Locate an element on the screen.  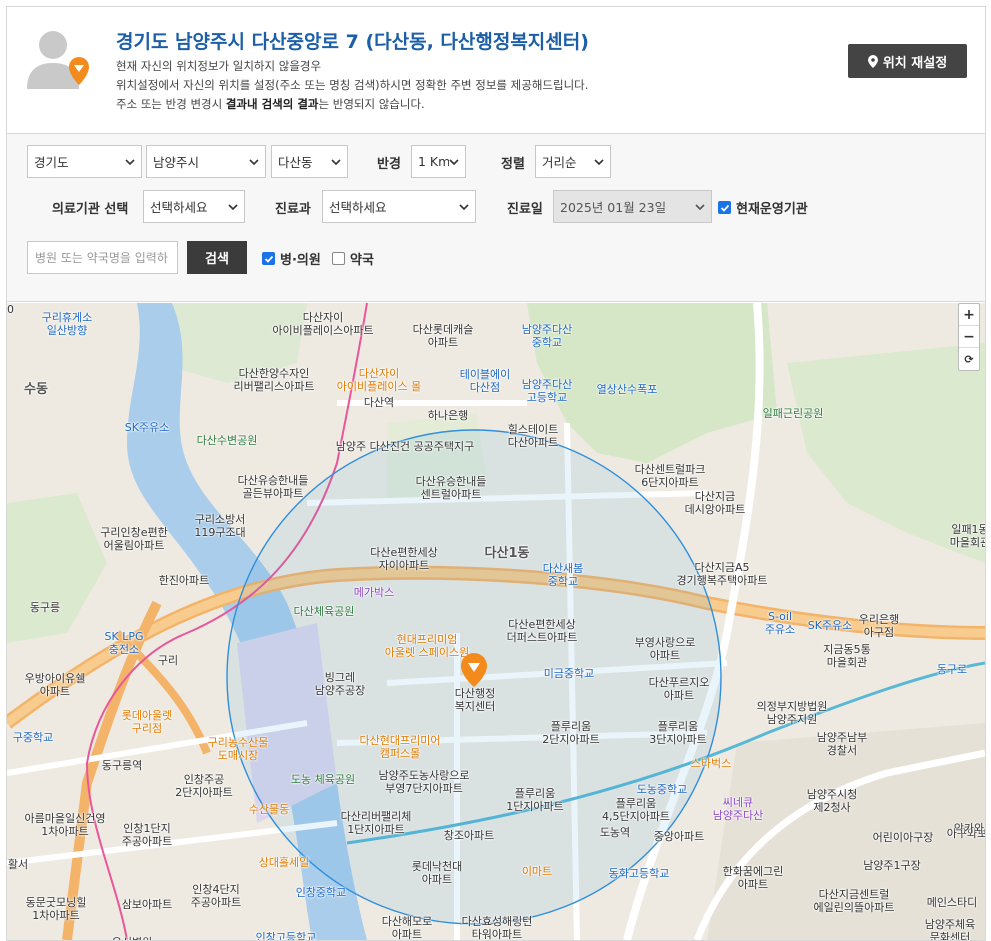
map-place-label: 다산역 is located at coordinates (379, 402).